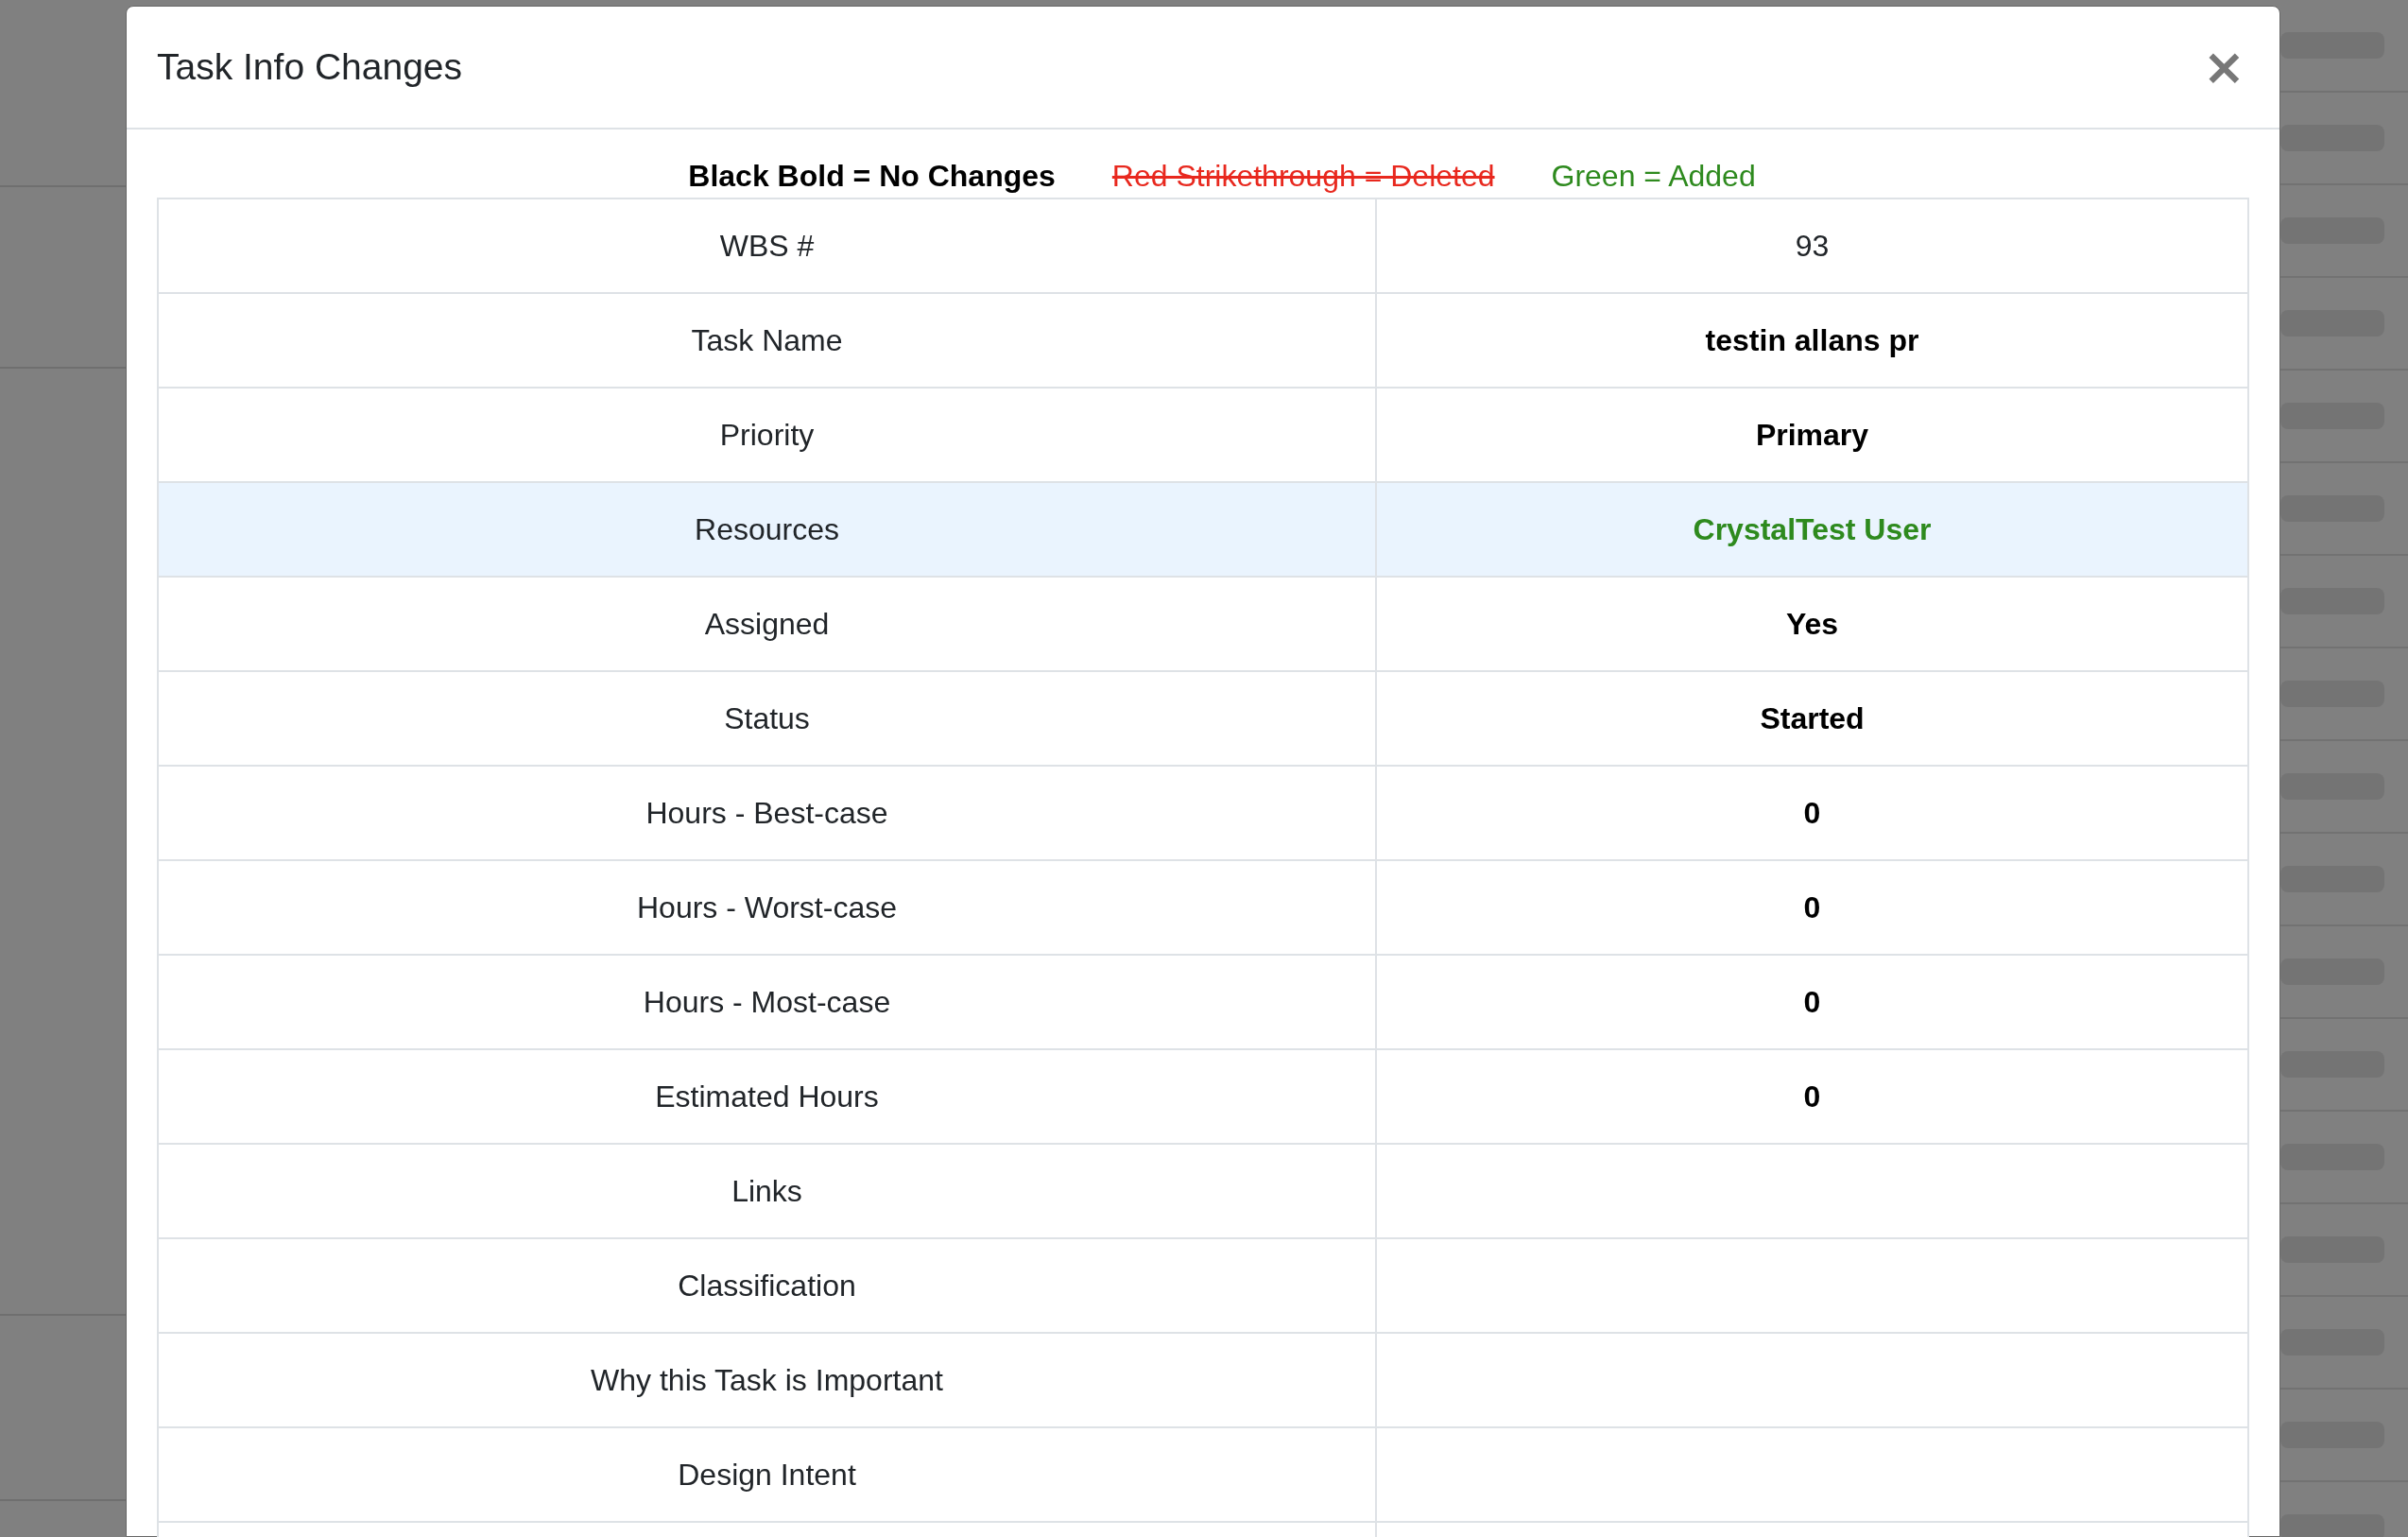  I want to click on field-label: Hours - Most-case, so click(768, 1002).